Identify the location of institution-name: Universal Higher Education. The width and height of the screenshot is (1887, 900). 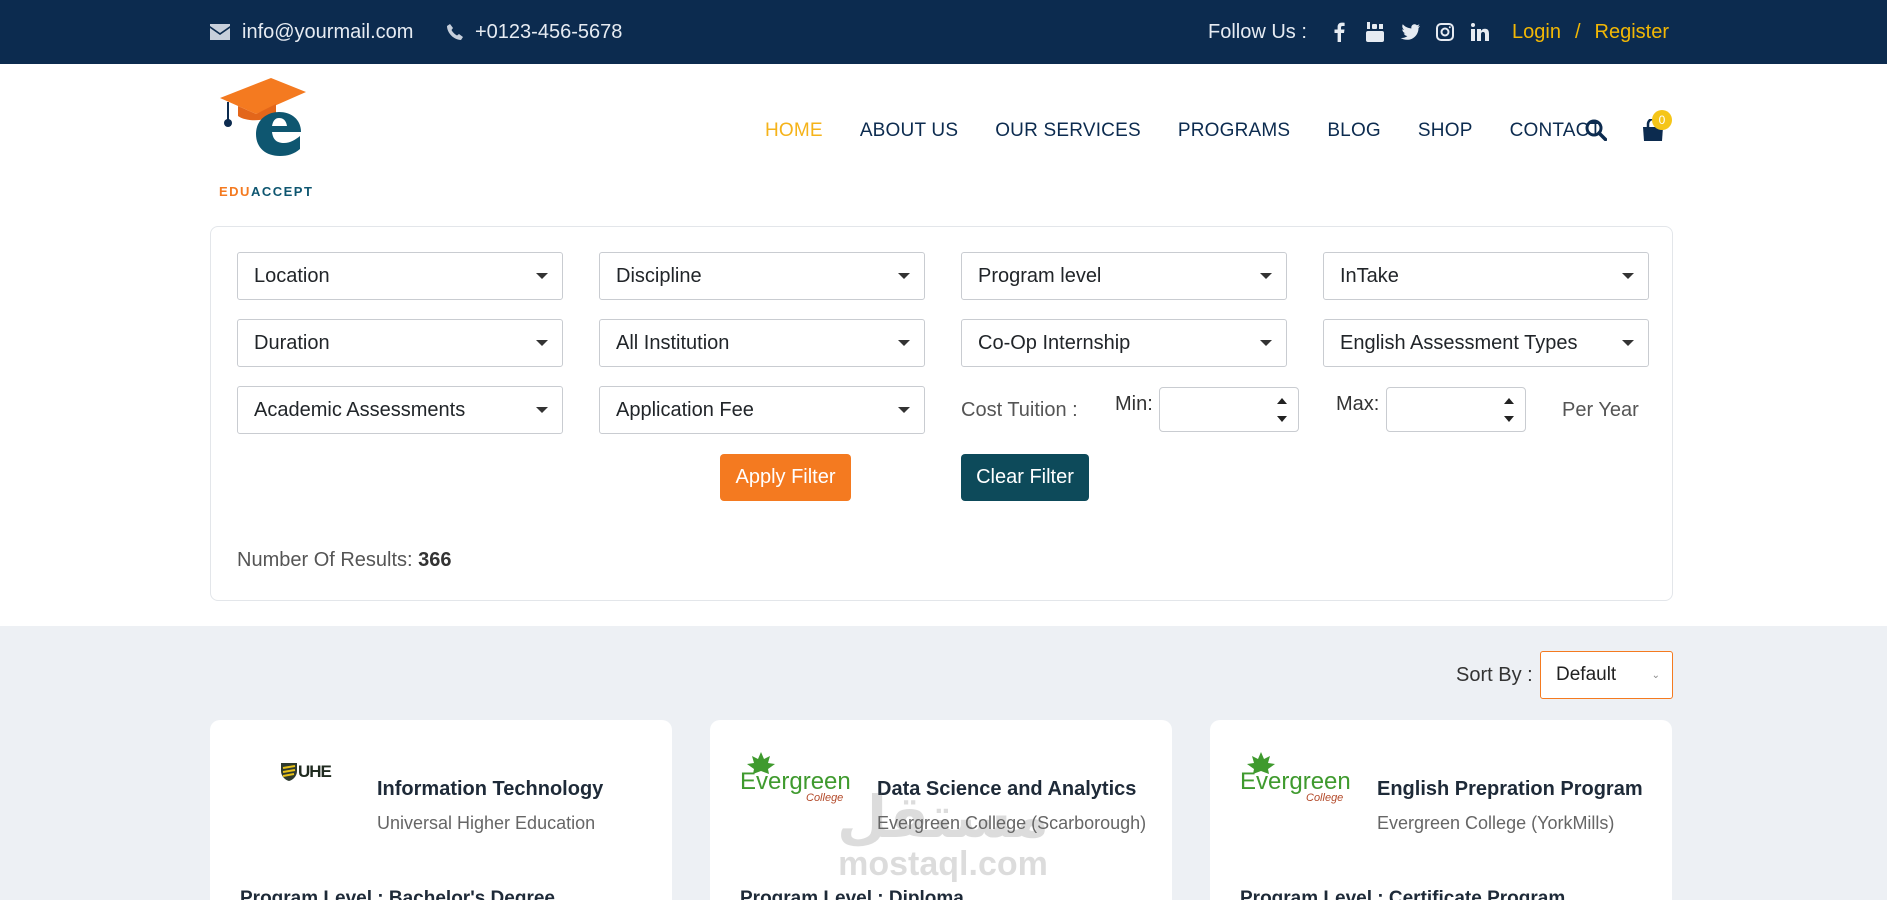
(486, 823).